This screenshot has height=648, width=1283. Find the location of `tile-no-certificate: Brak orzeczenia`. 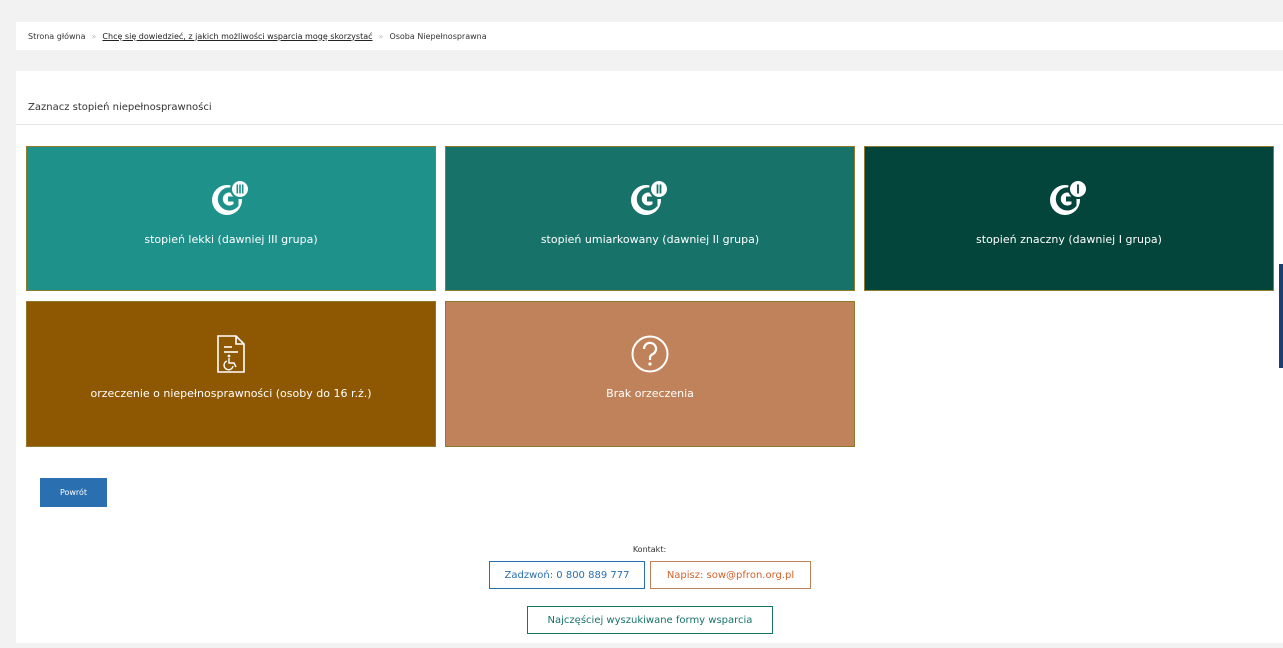

tile-no-certificate: Brak orzeczenia is located at coordinates (650, 374).